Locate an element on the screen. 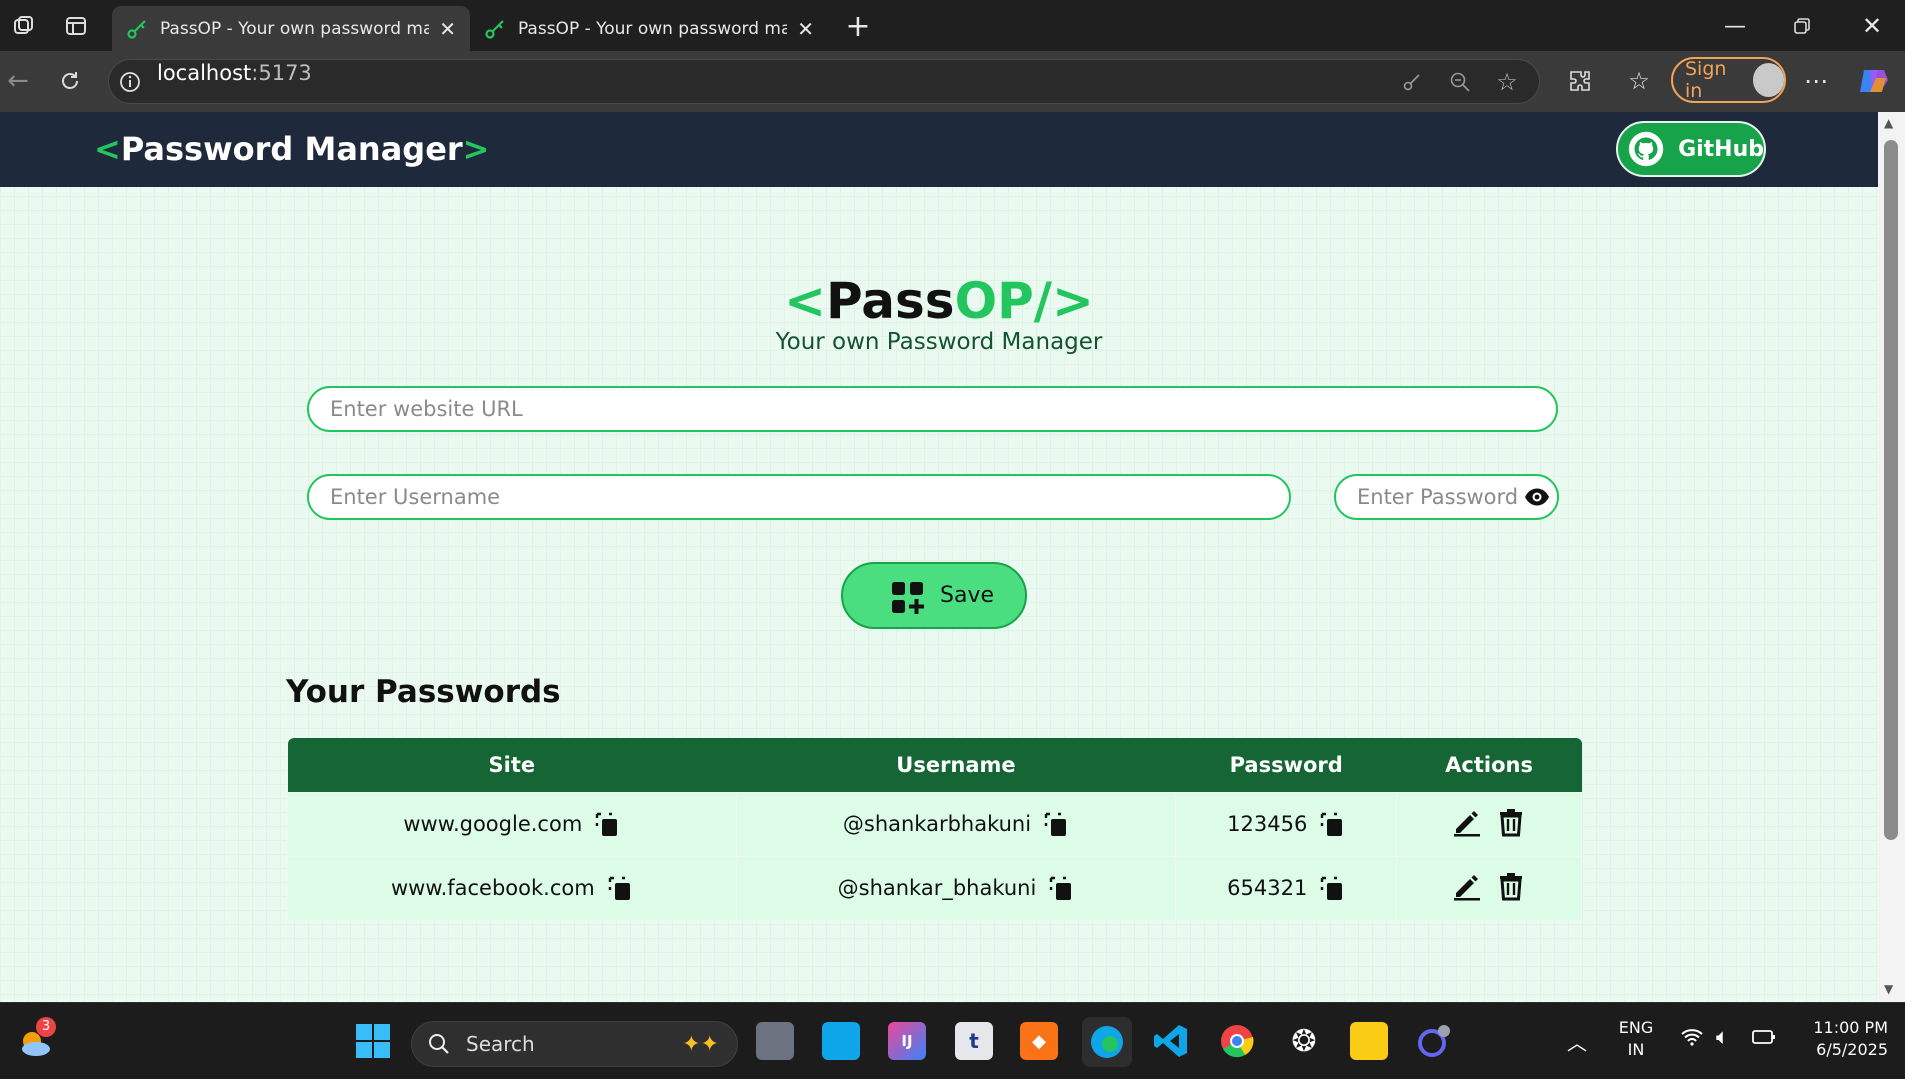 This screenshot has height=1079, width=1905. favorite-star-icon: ☆ is located at coordinates (1507, 82).